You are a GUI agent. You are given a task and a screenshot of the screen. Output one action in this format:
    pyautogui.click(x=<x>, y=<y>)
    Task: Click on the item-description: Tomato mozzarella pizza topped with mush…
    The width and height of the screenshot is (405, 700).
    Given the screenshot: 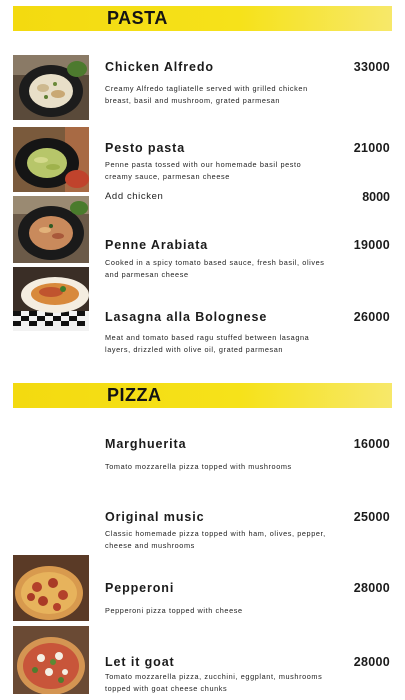 What is the action you would take?
    pyautogui.click(x=198, y=466)
    